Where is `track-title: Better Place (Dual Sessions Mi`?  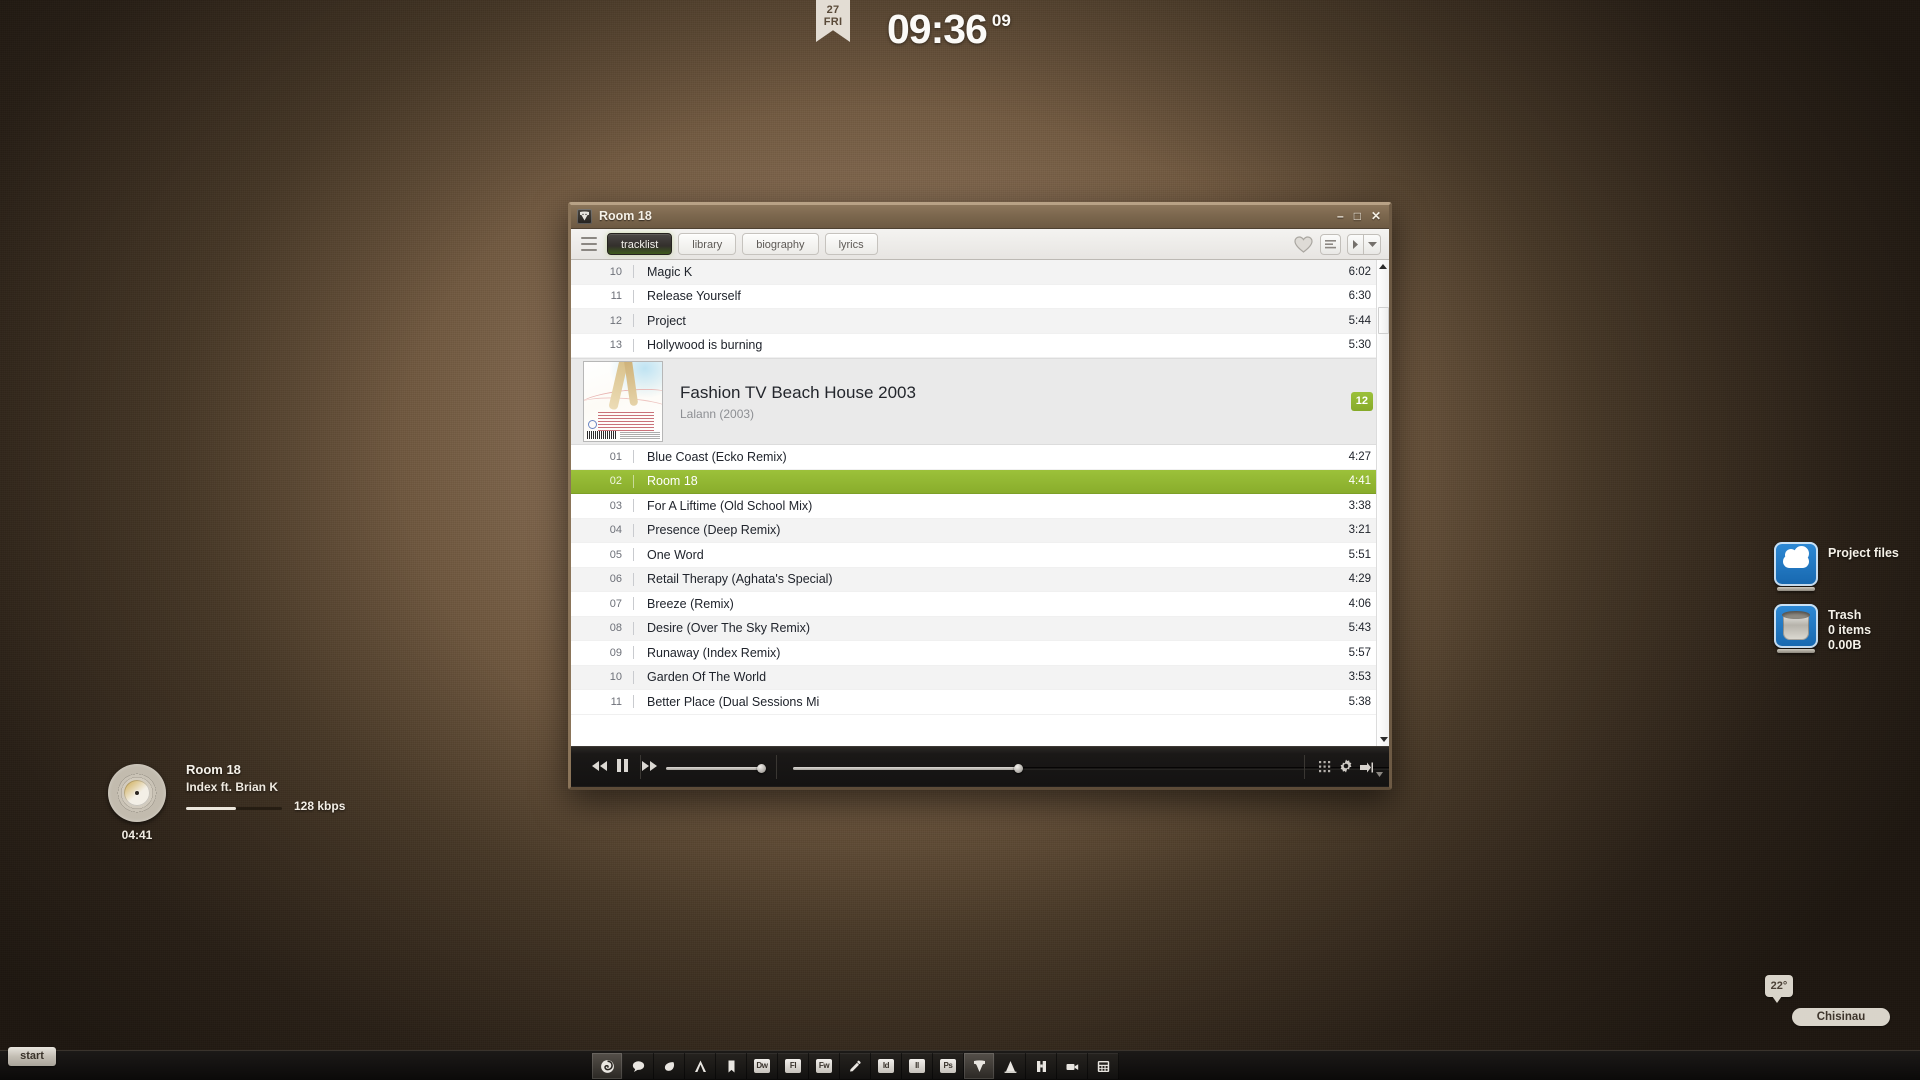 track-title: Better Place (Dual Sessions Mi is located at coordinates (733, 701).